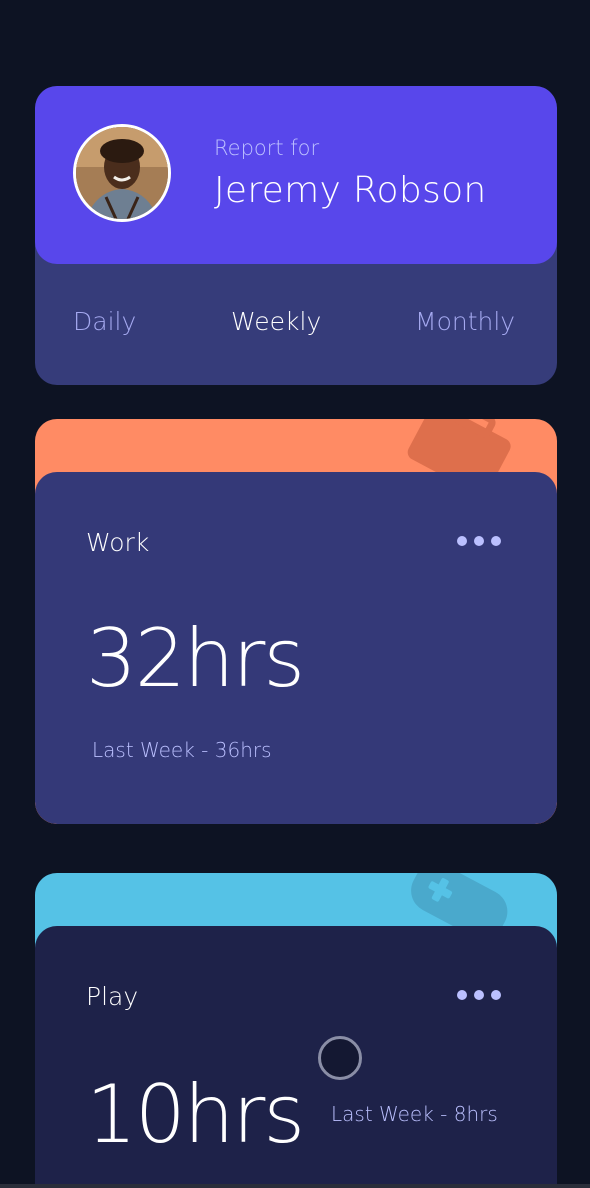  What do you see at coordinates (459, 903) in the screenshot?
I see `gamepad-icon` at bounding box center [459, 903].